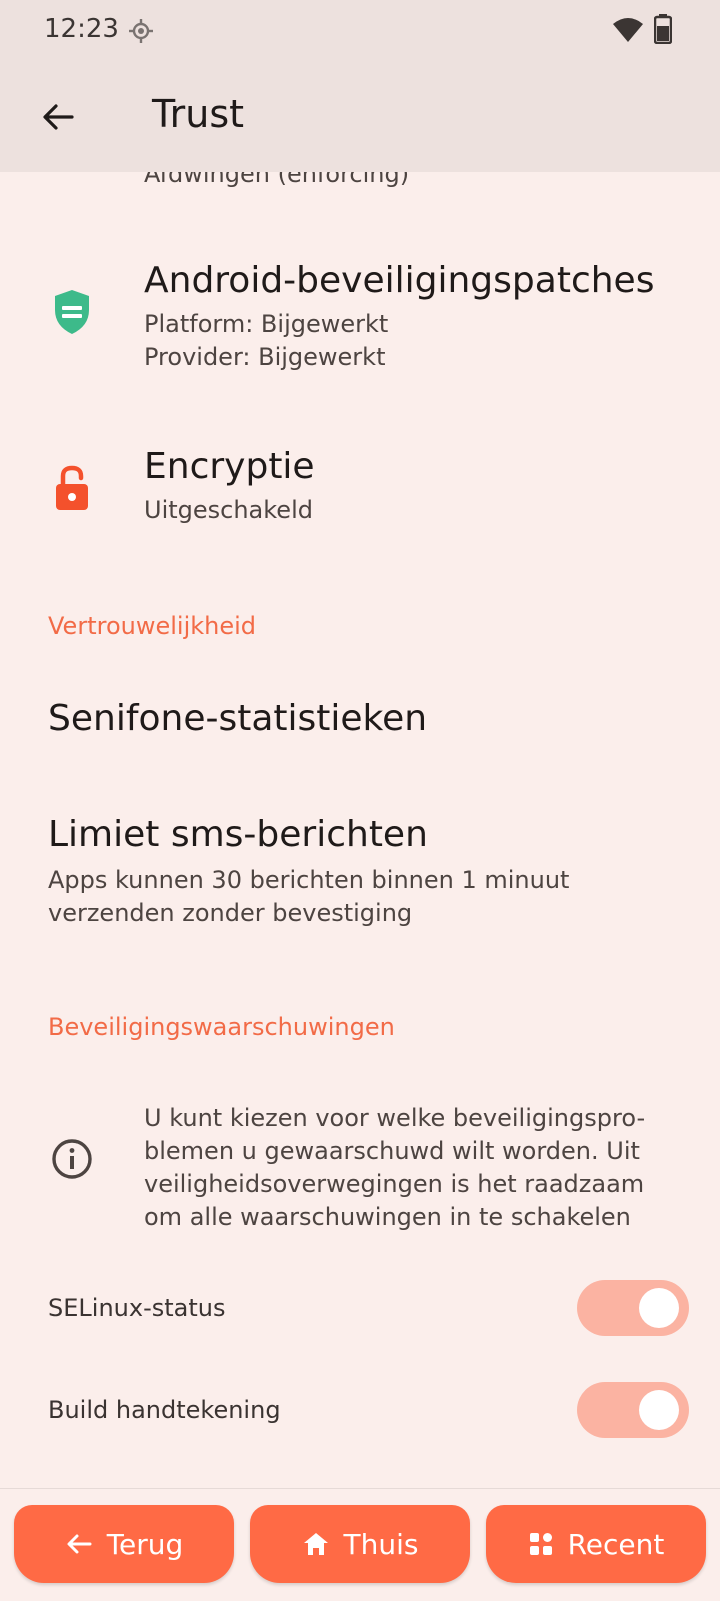 The height and width of the screenshot is (1601, 720). Describe the element at coordinates (381, 1544) in the screenshot. I see `nav-home-label: Thuis` at that location.